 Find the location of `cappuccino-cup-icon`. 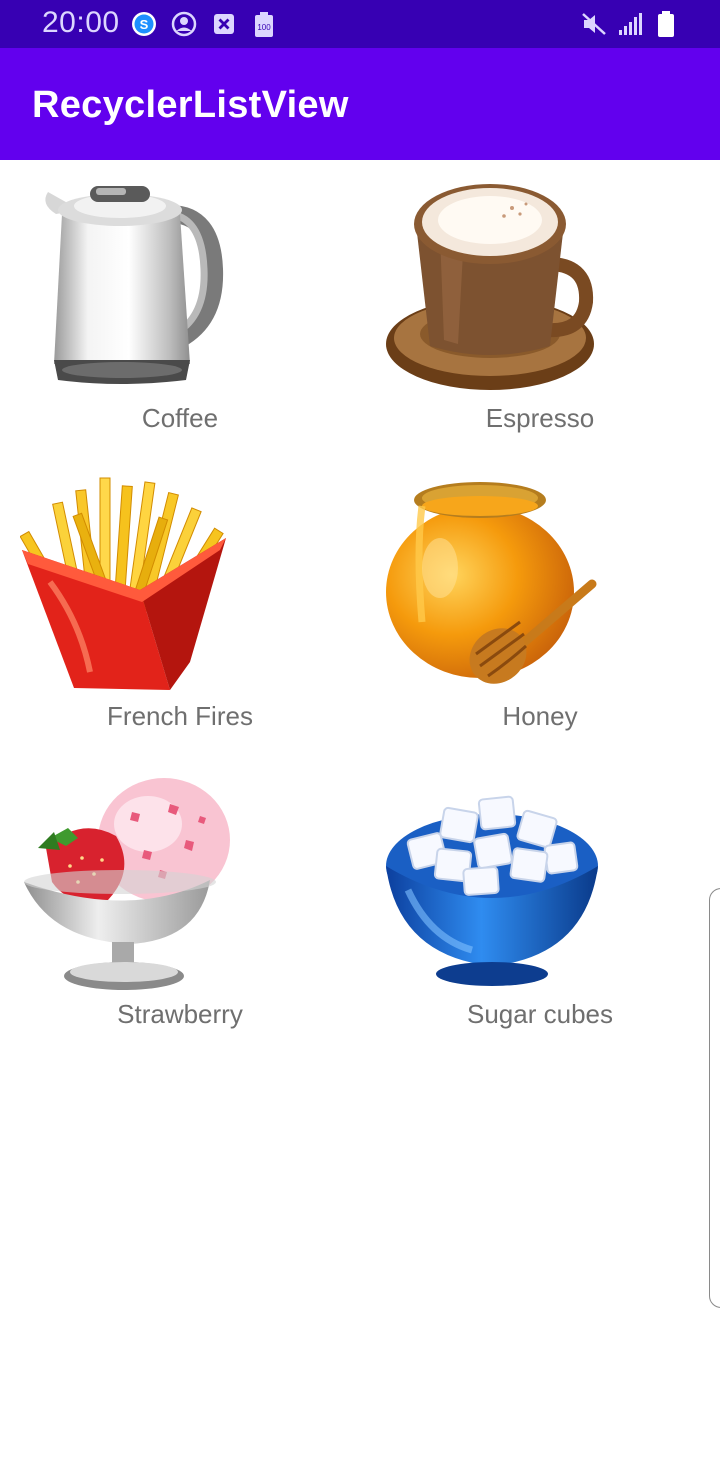

cappuccino-cup-icon is located at coordinates (490, 287).